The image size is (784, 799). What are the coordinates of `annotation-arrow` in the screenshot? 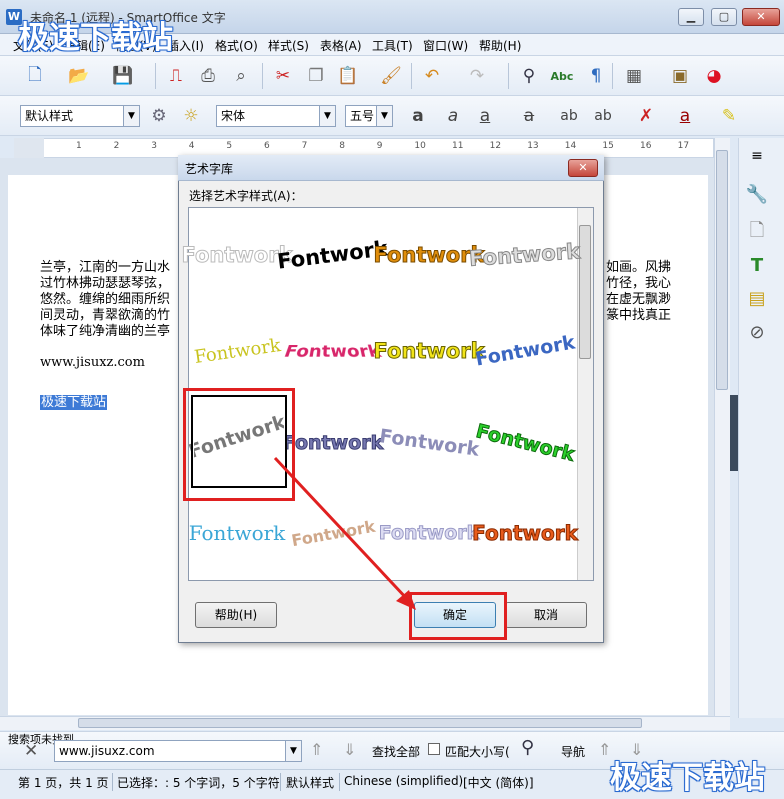 It's located at (344, 533).